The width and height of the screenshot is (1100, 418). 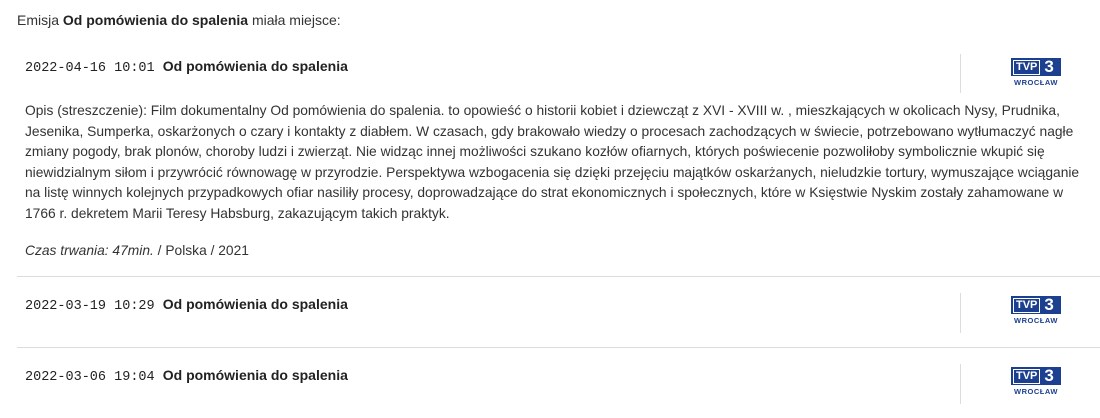 I want to click on duration-label: Czas trwania: 47min., so click(x=89, y=250).